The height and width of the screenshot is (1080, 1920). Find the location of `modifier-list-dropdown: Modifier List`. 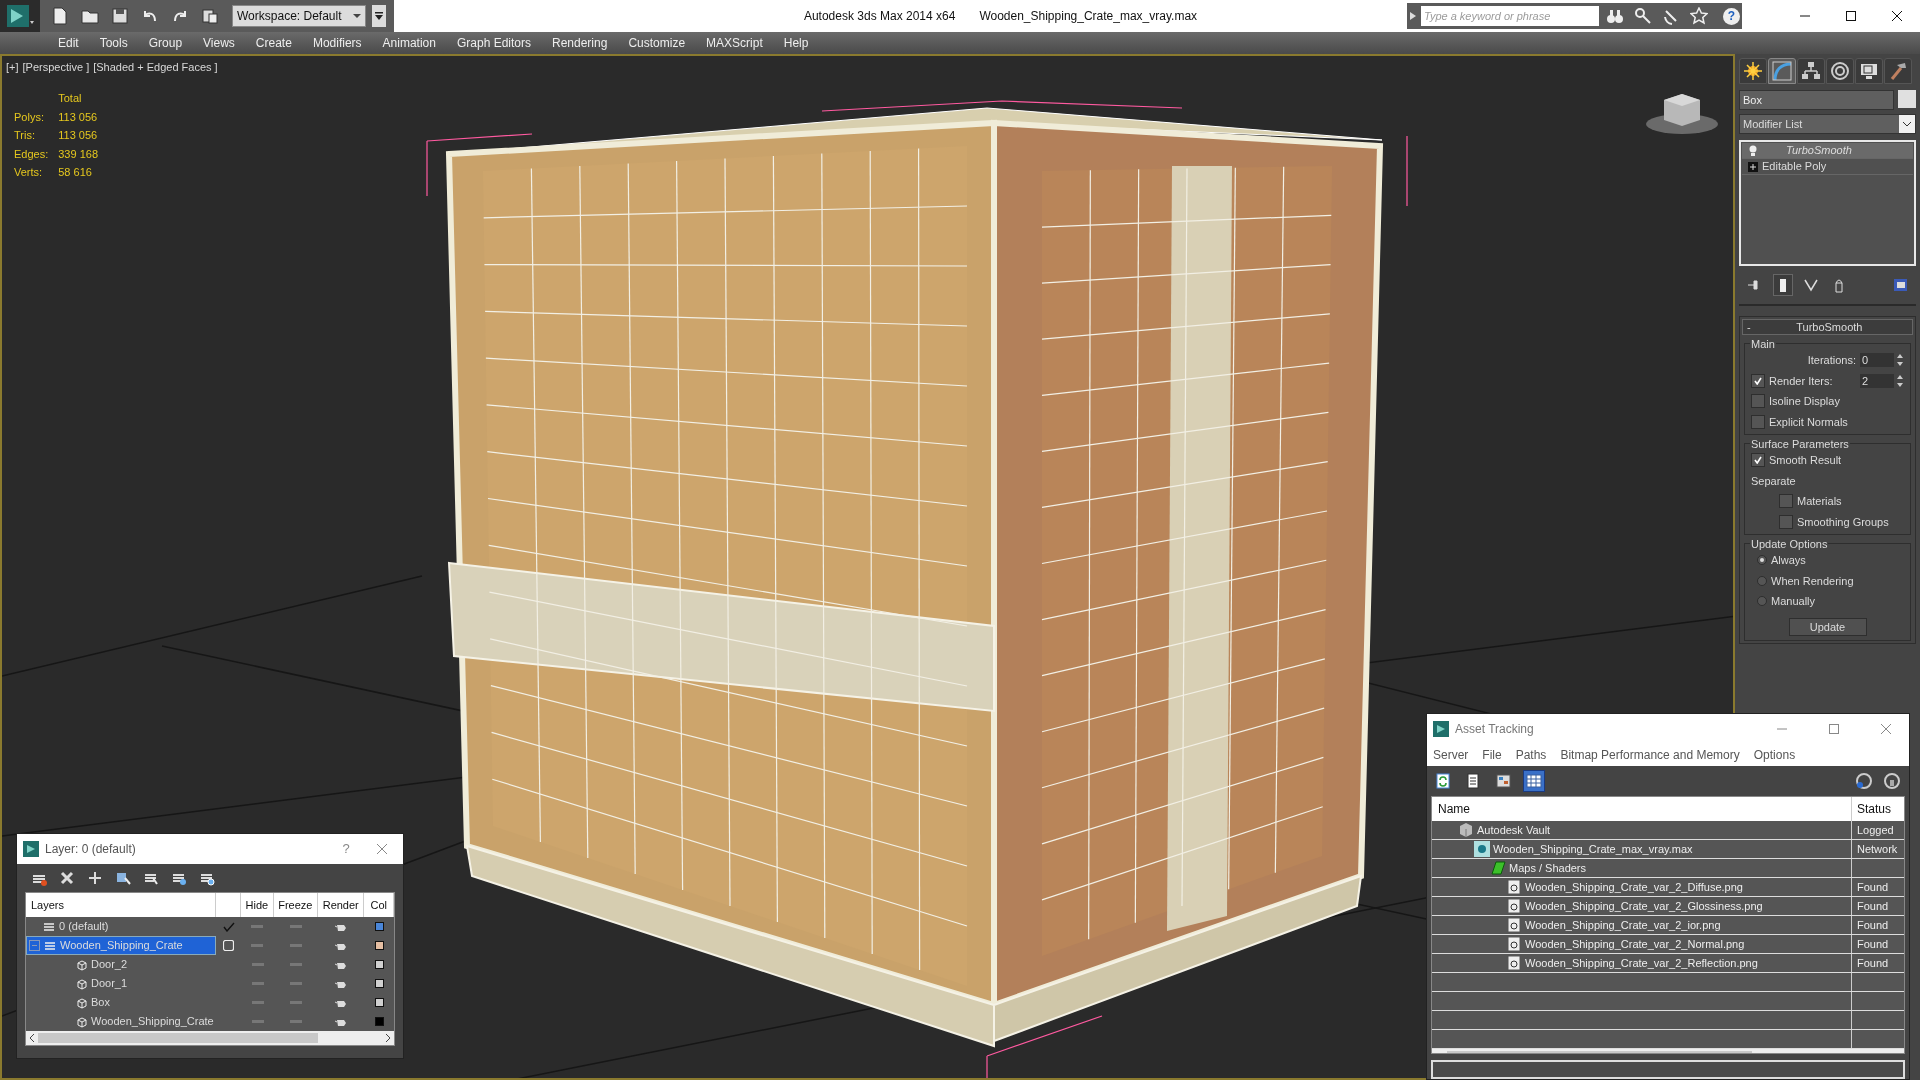

modifier-list-dropdown: Modifier List is located at coordinates (1827, 124).